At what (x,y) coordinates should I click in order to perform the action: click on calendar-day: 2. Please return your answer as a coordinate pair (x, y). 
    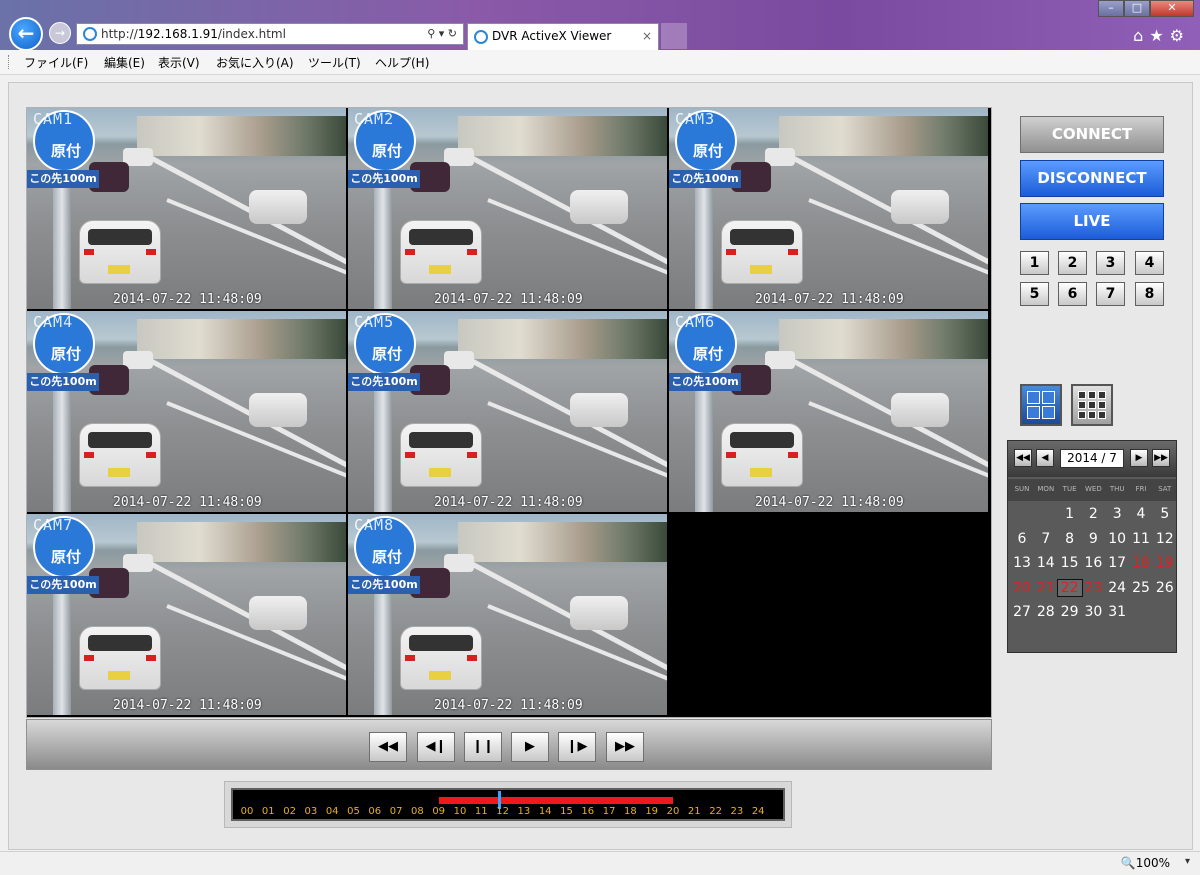
    Looking at the image, I should click on (1093, 514).